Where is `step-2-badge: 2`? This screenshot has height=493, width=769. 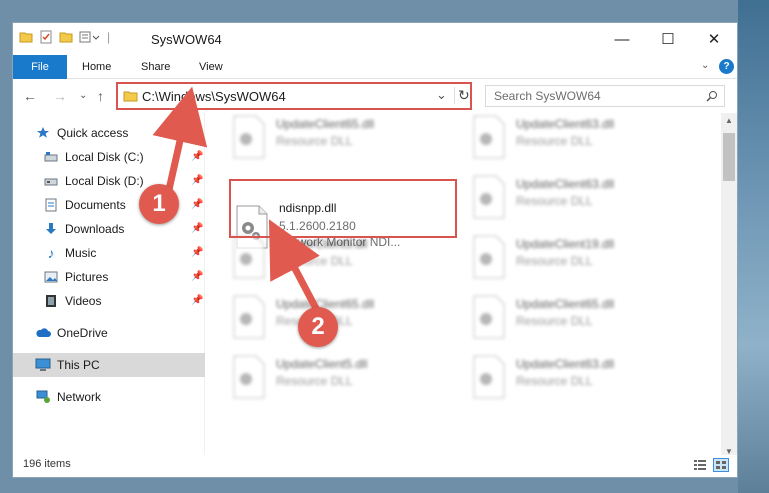 step-2-badge: 2 is located at coordinates (318, 327).